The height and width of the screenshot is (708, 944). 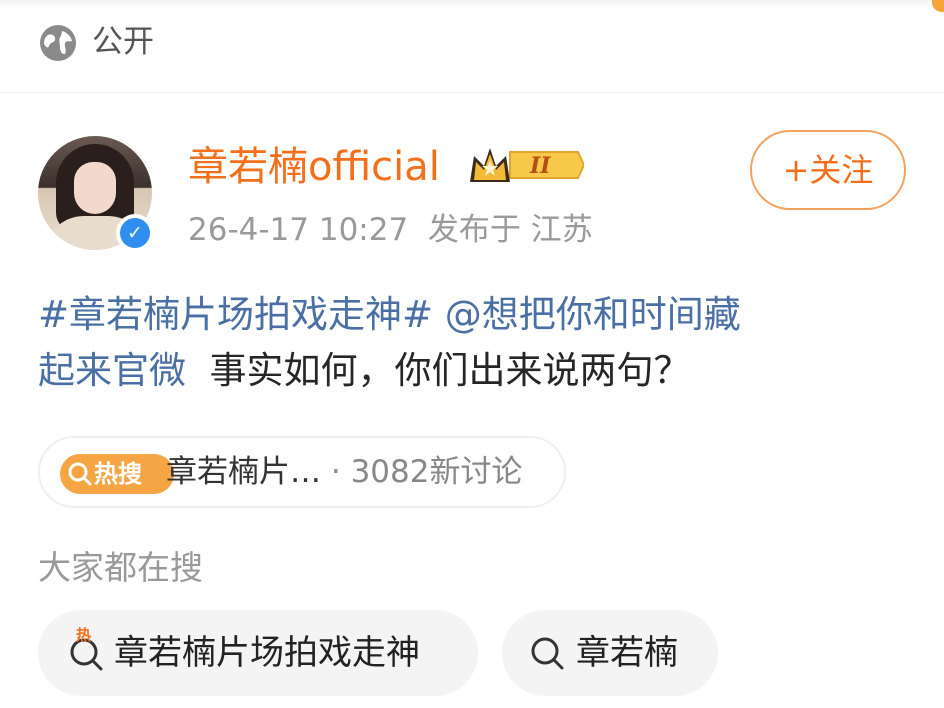 I want to click on hot-search-text: 章若楠片… · 3082新讨论, so click(x=344, y=472).